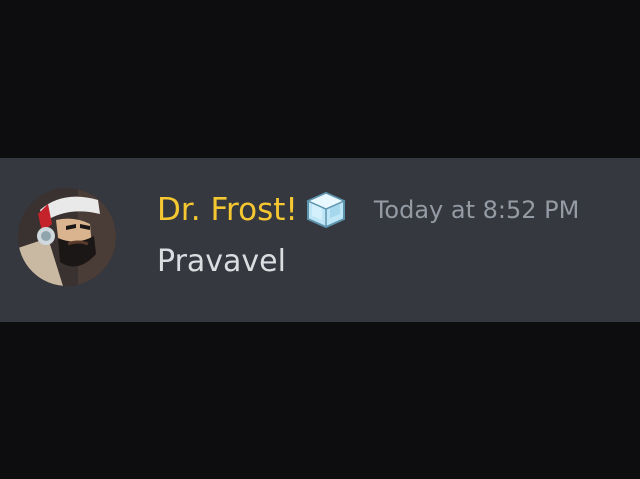 This screenshot has height=479, width=640. Describe the element at coordinates (326, 210) in the screenshot. I see `ice-cube-icon` at that location.